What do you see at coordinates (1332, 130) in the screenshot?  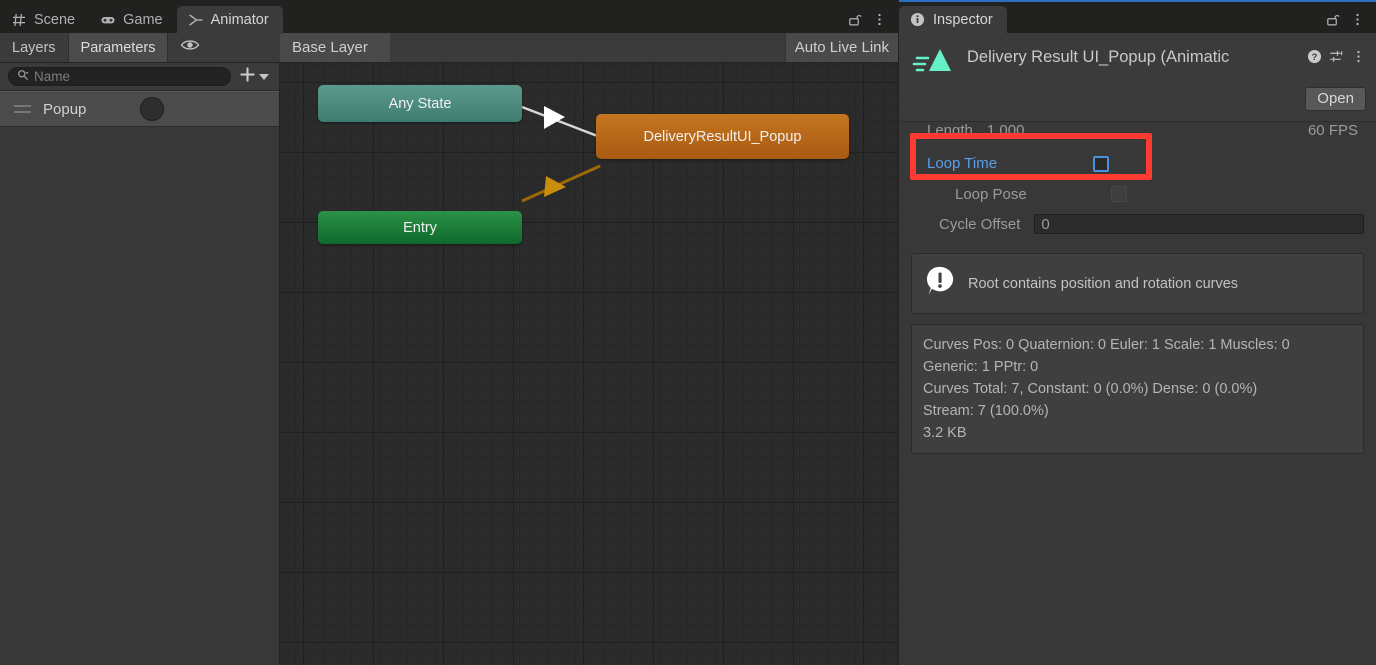 I see `fps-label: 60 FPS` at bounding box center [1332, 130].